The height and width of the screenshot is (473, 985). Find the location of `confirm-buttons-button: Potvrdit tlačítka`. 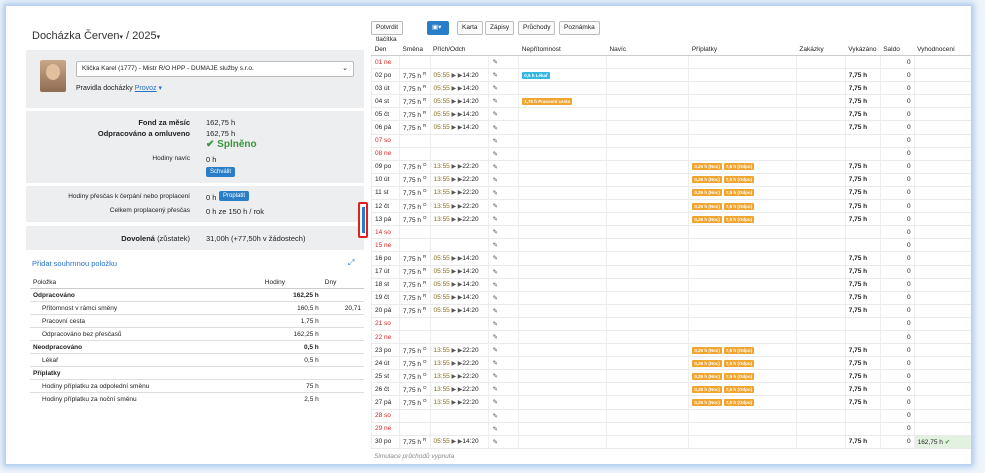

confirm-buttons-button: Potvrdit tlačítka is located at coordinates (387, 32).